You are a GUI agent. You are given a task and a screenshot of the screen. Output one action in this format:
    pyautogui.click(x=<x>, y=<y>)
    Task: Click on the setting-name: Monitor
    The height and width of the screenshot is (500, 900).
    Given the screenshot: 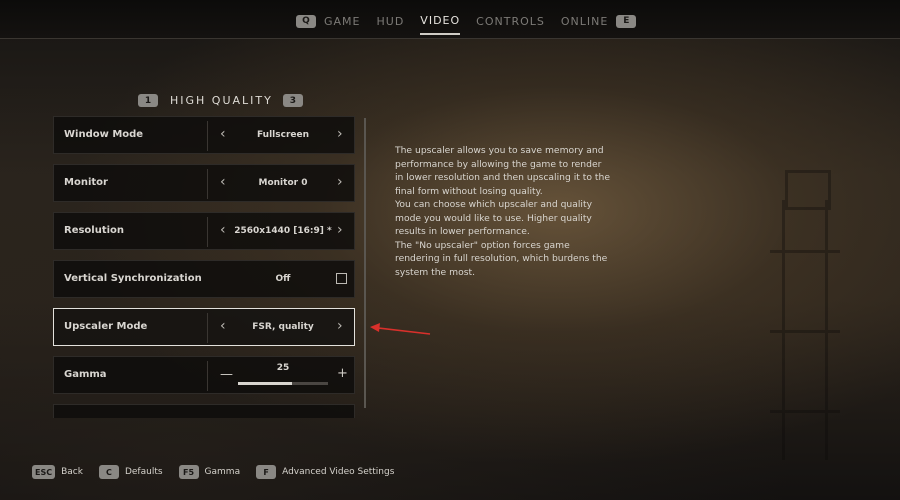 What is the action you would take?
    pyautogui.click(x=86, y=182)
    